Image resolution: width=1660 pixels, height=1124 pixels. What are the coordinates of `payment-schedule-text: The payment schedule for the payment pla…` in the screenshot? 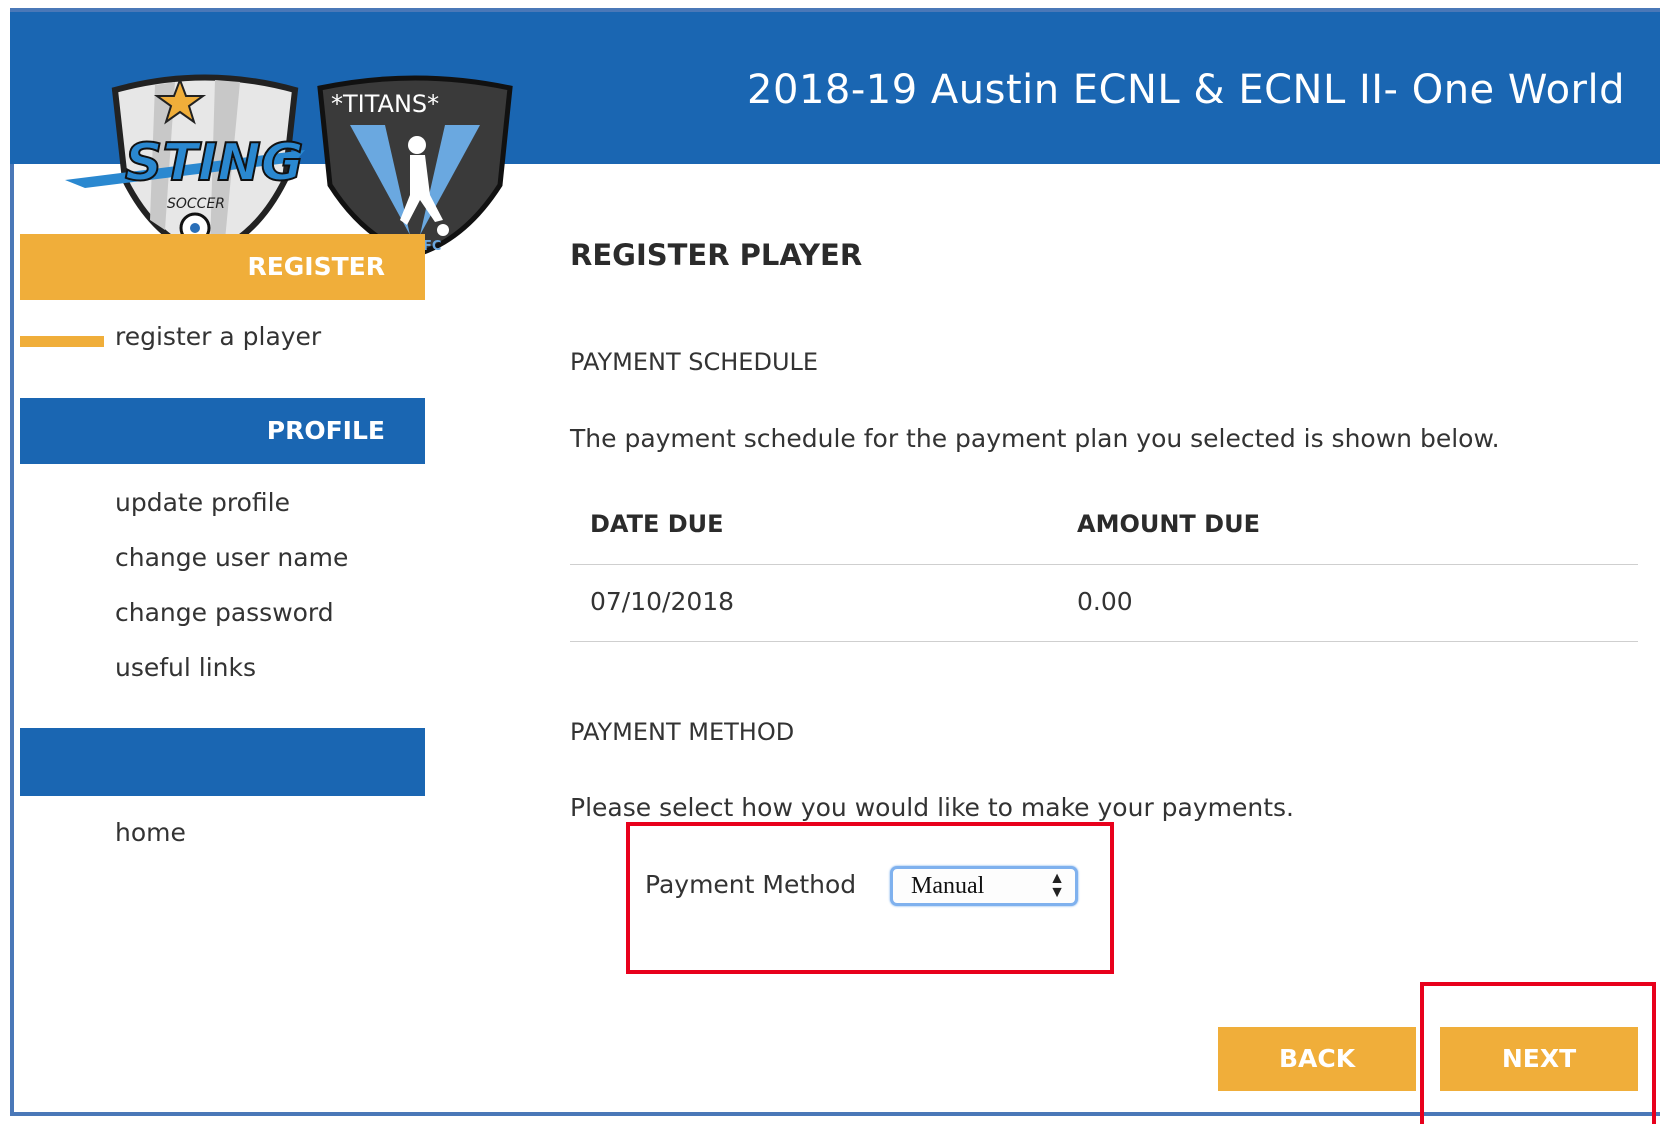 It's located at (1035, 438).